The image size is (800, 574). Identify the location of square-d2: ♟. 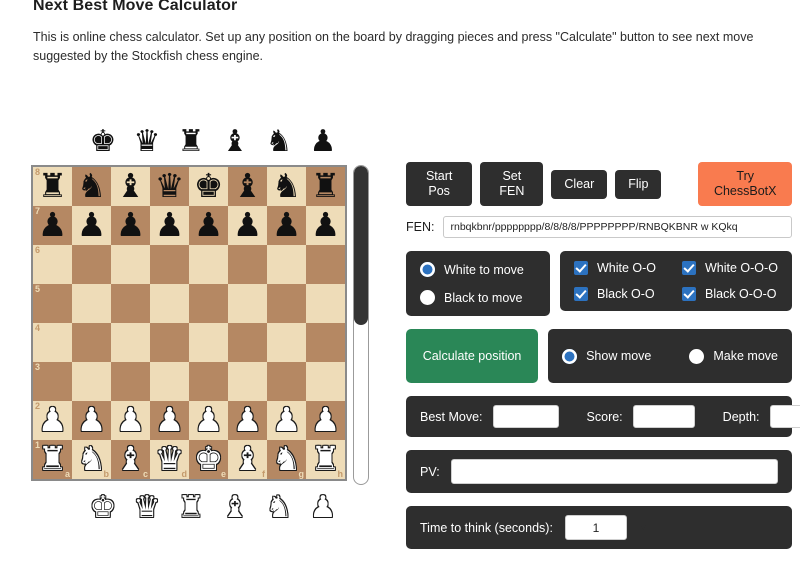
(169, 420).